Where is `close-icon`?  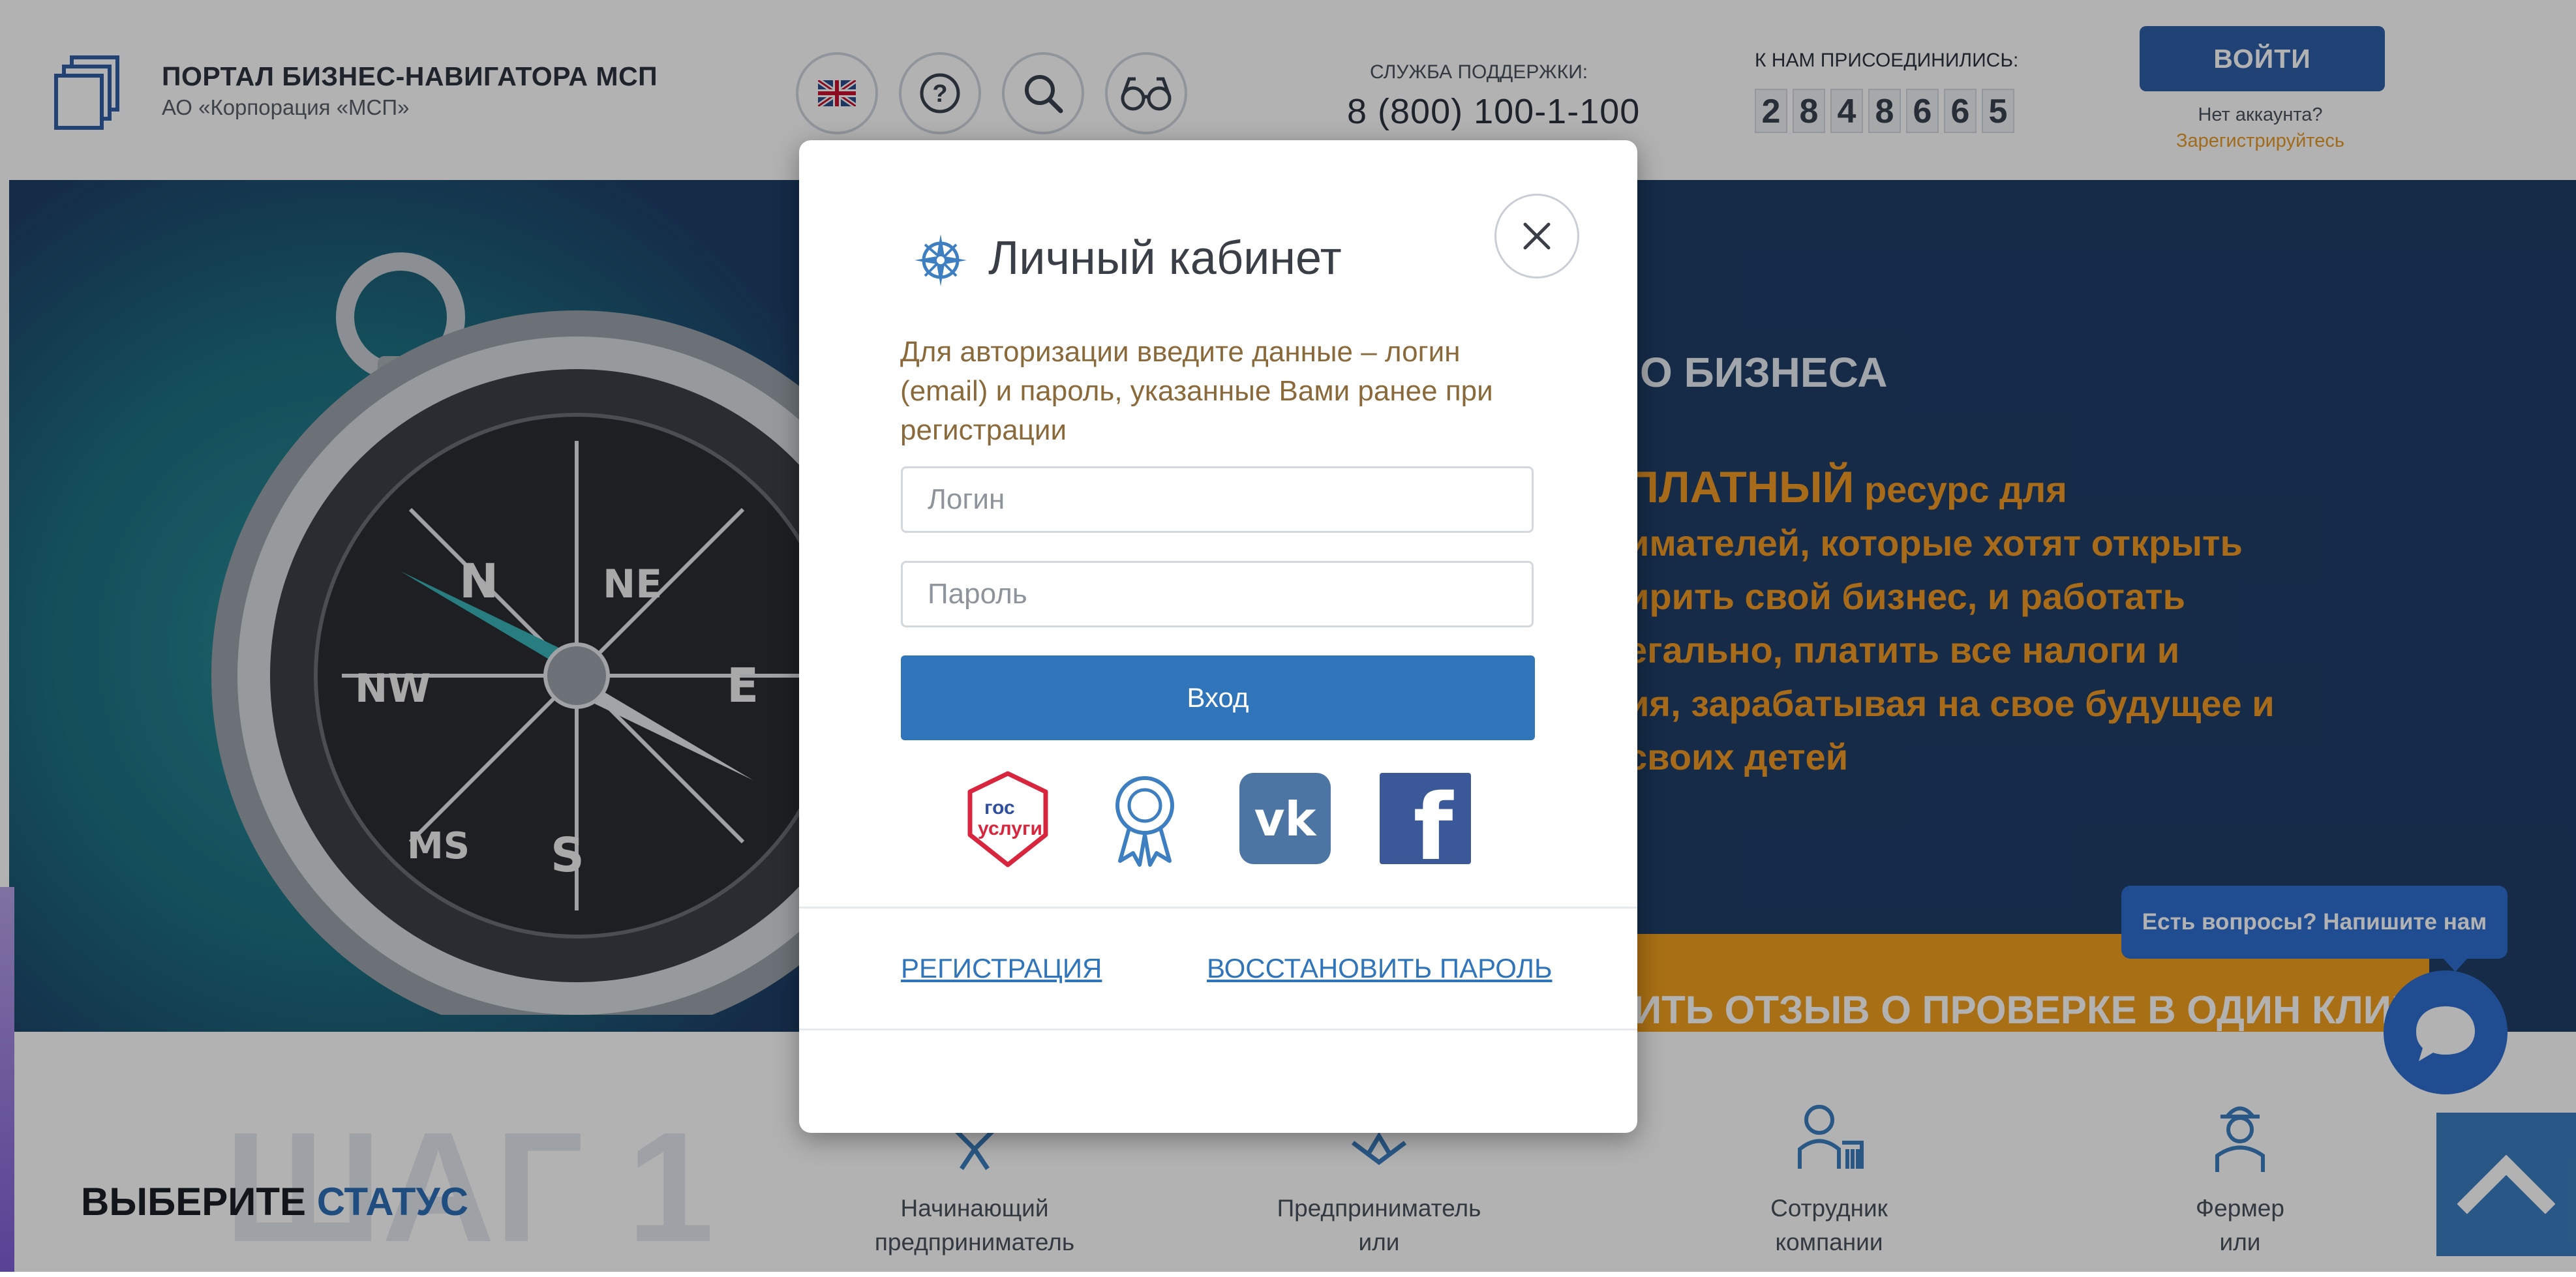
close-icon is located at coordinates (1537, 236).